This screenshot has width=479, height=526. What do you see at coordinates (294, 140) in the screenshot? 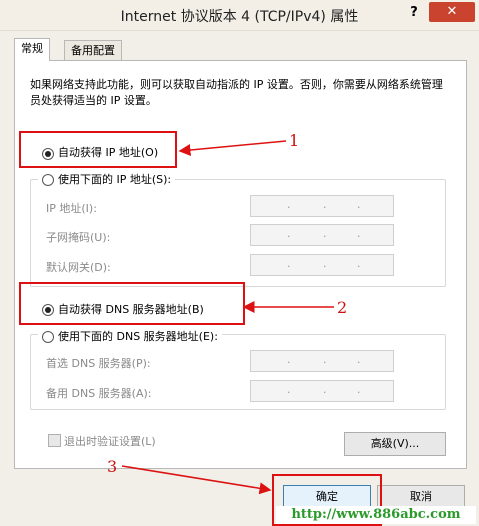
I see `callout-number-1: 1` at bounding box center [294, 140].